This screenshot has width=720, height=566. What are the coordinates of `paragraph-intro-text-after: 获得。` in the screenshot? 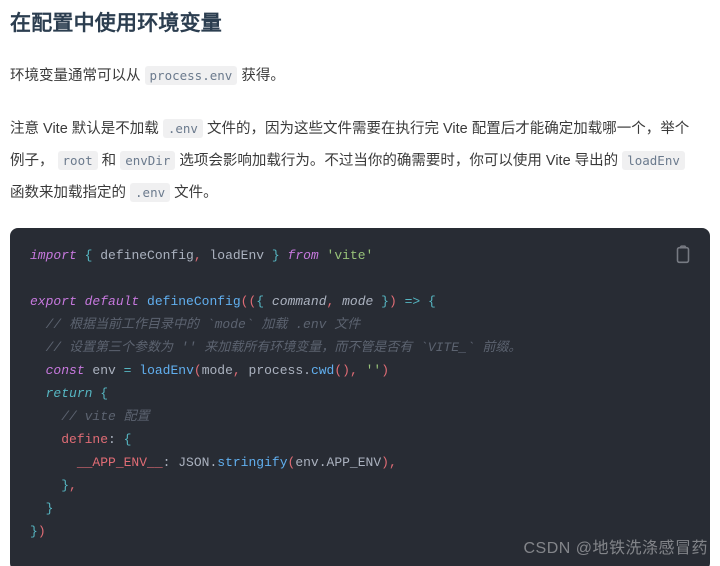 It's located at (263, 76).